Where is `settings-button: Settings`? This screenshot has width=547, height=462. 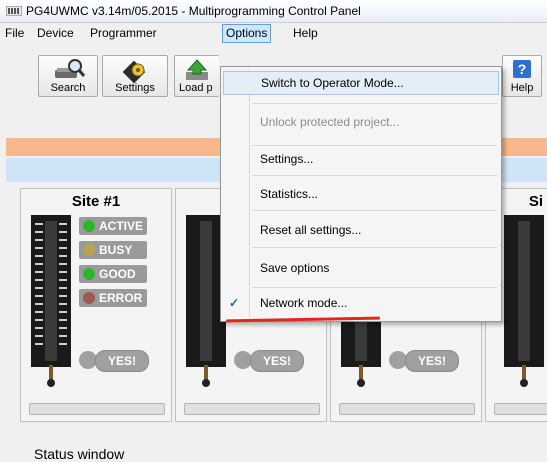 settings-button: Settings is located at coordinates (135, 76).